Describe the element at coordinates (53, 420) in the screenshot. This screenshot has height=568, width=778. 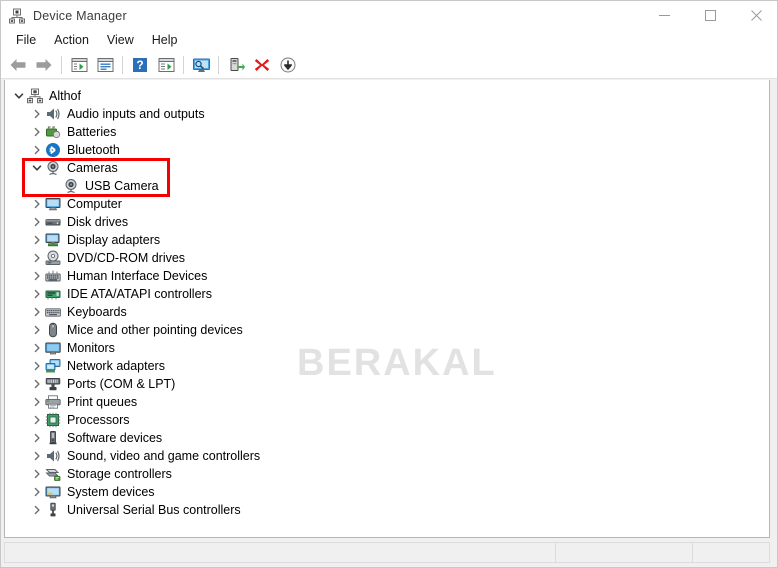
I see `processor-icon` at that location.